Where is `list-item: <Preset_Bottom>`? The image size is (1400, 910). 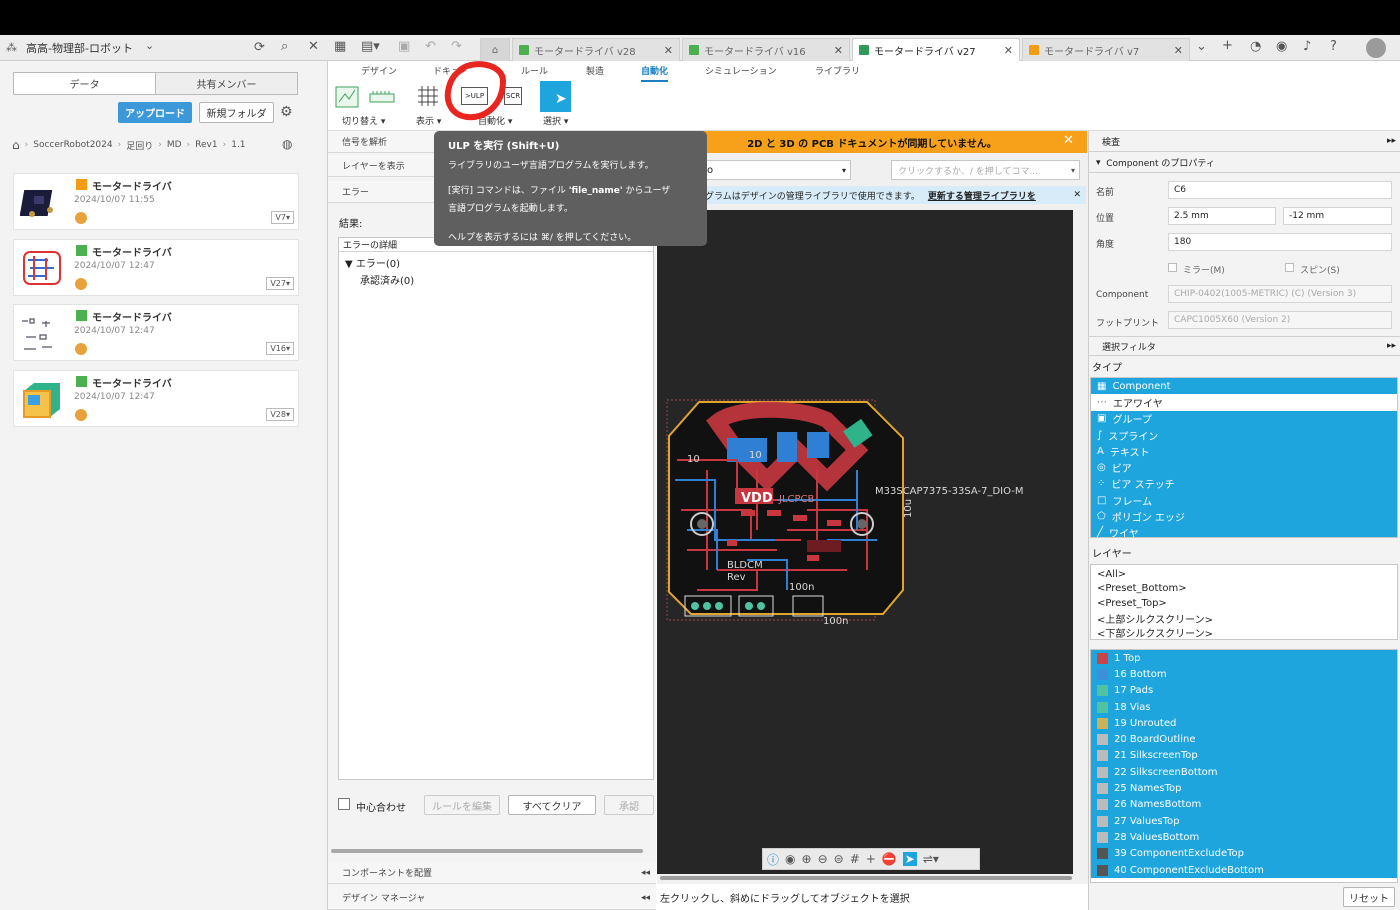
list-item: <Preset_Bottom> is located at coordinates (1244, 589).